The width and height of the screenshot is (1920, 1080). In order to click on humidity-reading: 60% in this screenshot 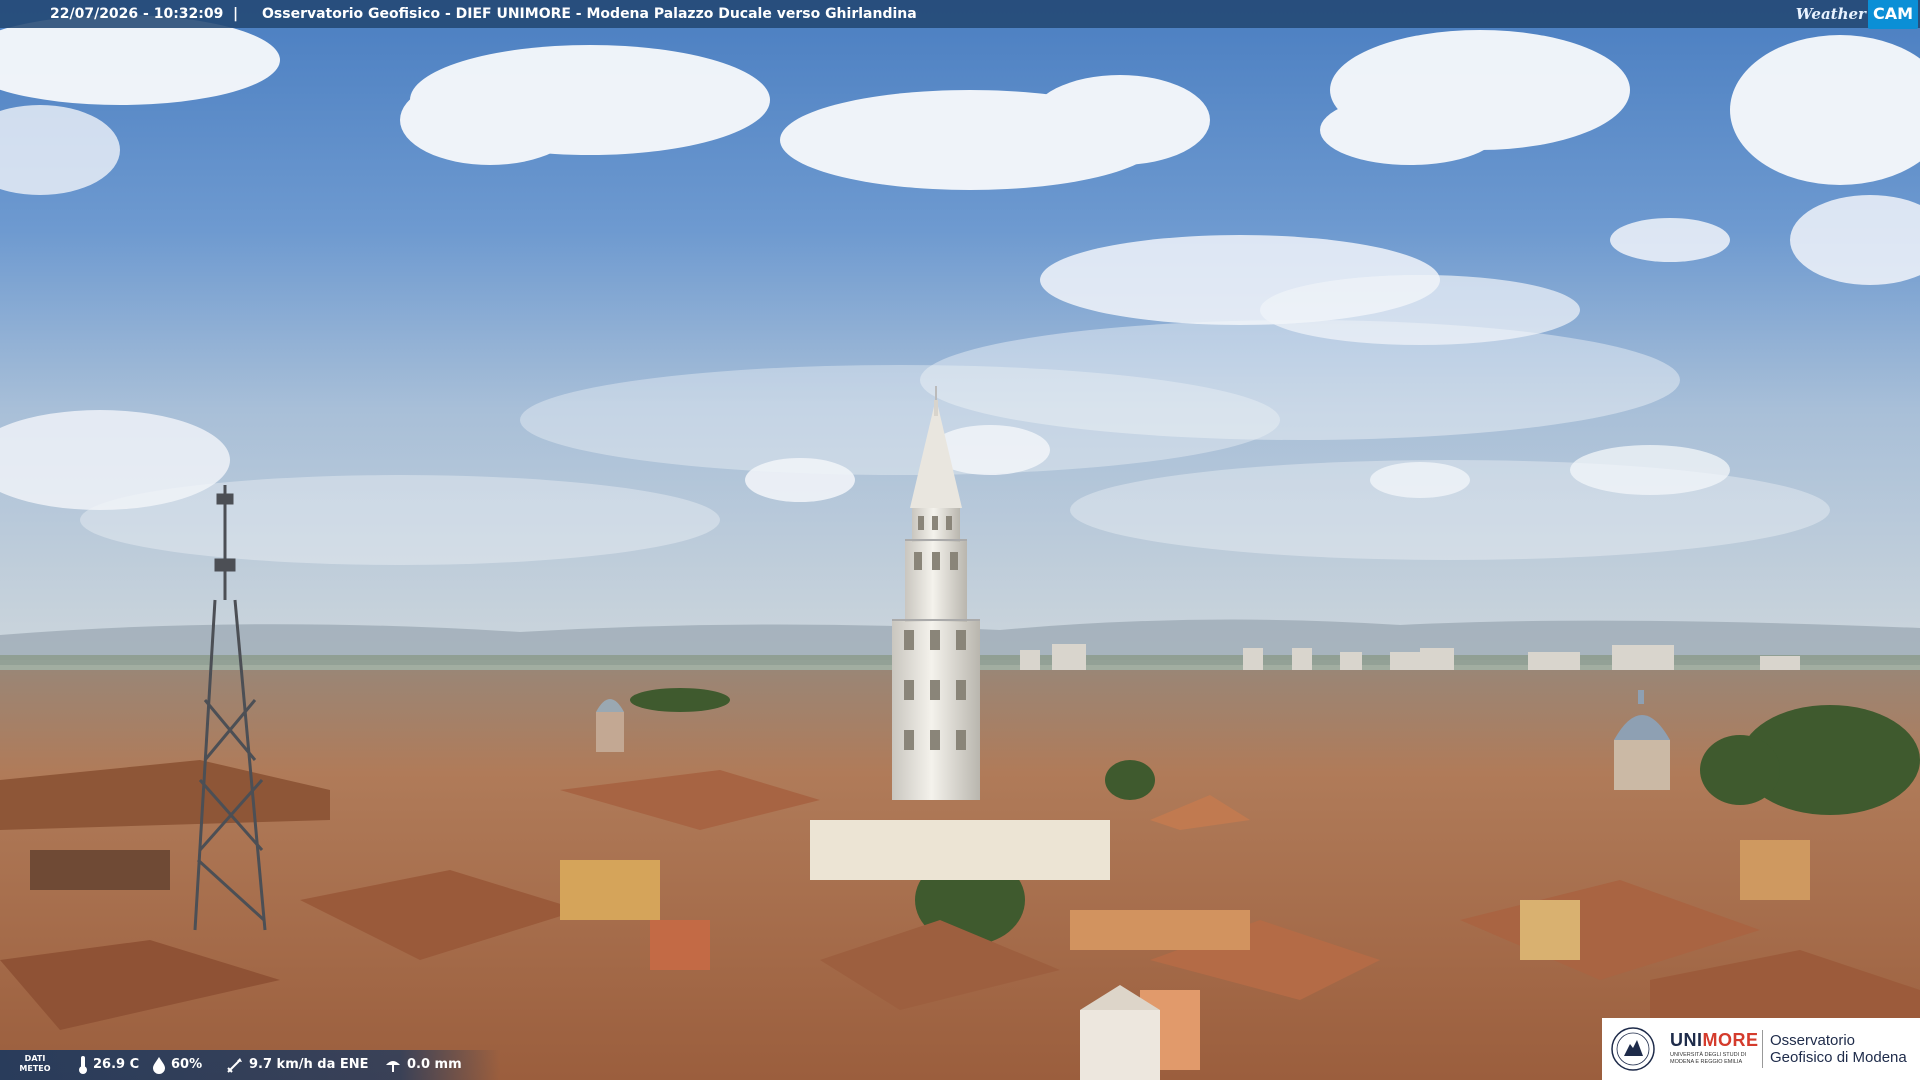, I will do `click(177, 1065)`.